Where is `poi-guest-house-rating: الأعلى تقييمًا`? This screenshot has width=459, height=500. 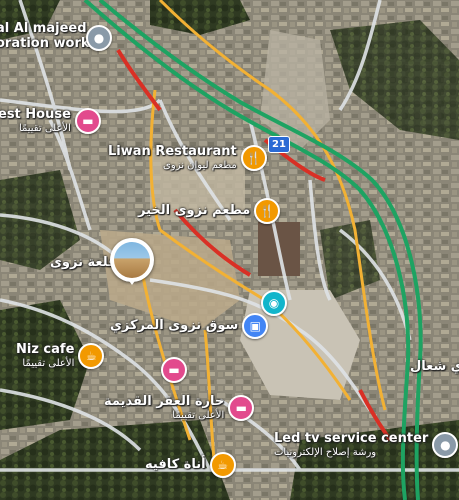
poi-guest-house-rating: الأعلى تقييمًا is located at coordinates (44, 128).